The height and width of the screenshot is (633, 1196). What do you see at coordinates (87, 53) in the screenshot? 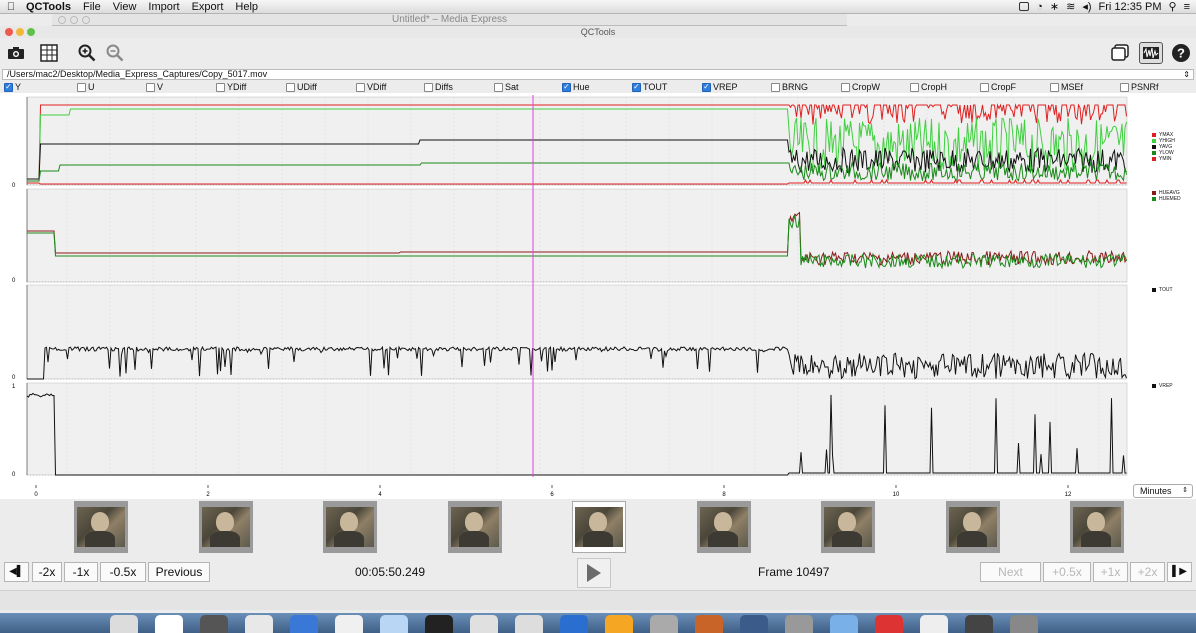
I see `zoom-in-icon` at bounding box center [87, 53].